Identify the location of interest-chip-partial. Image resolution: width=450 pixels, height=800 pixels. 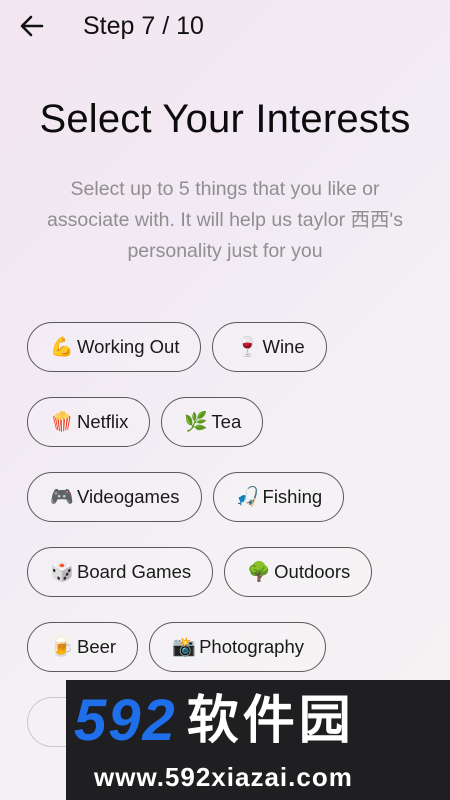
(47, 722).